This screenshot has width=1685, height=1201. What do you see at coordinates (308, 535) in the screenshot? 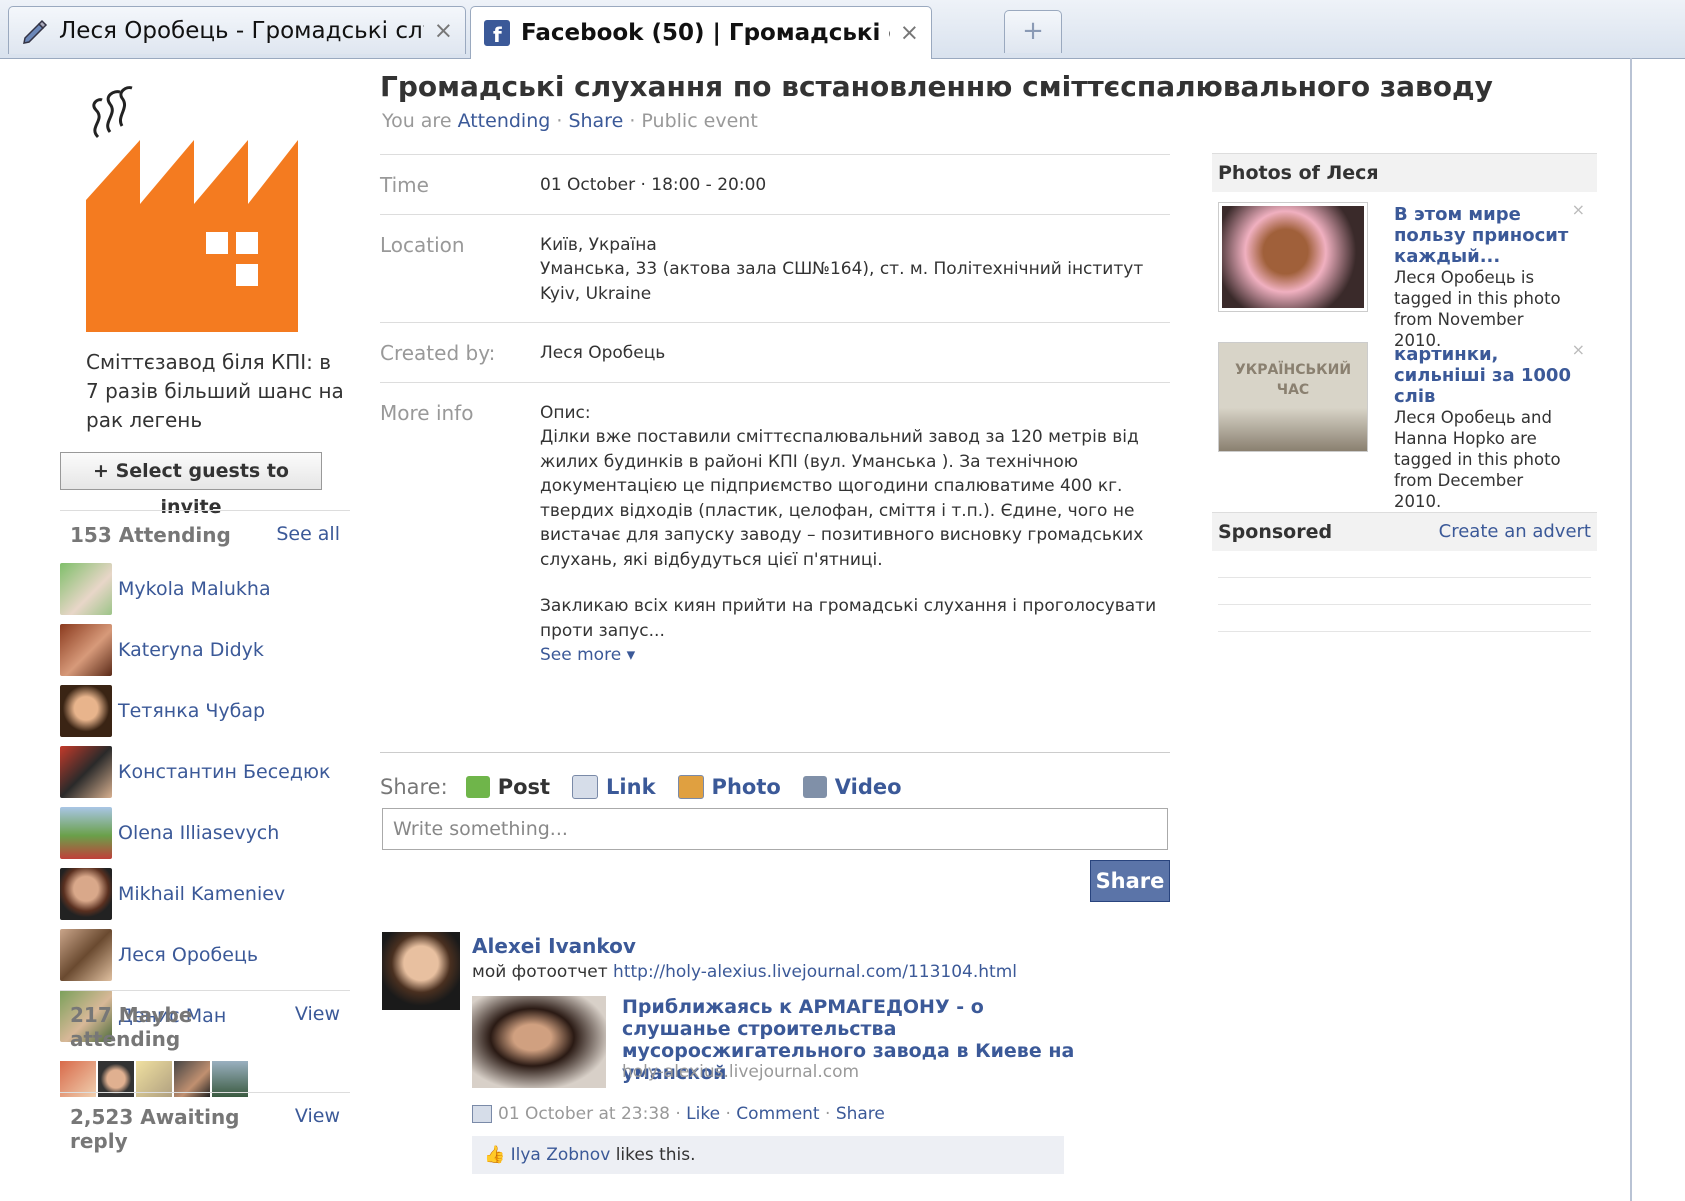
I see `see-all-link: See all` at bounding box center [308, 535].